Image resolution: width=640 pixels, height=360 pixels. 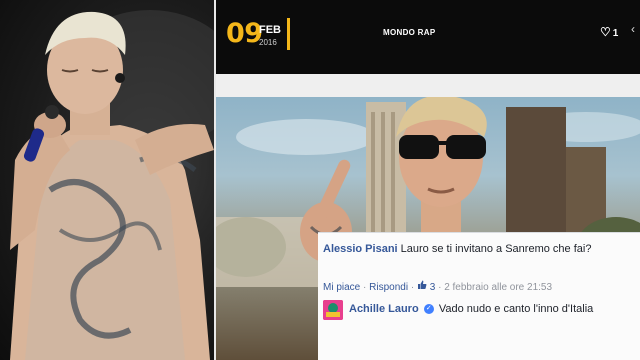 I want to click on category-link: MONDO RAP, so click(x=409, y=32).